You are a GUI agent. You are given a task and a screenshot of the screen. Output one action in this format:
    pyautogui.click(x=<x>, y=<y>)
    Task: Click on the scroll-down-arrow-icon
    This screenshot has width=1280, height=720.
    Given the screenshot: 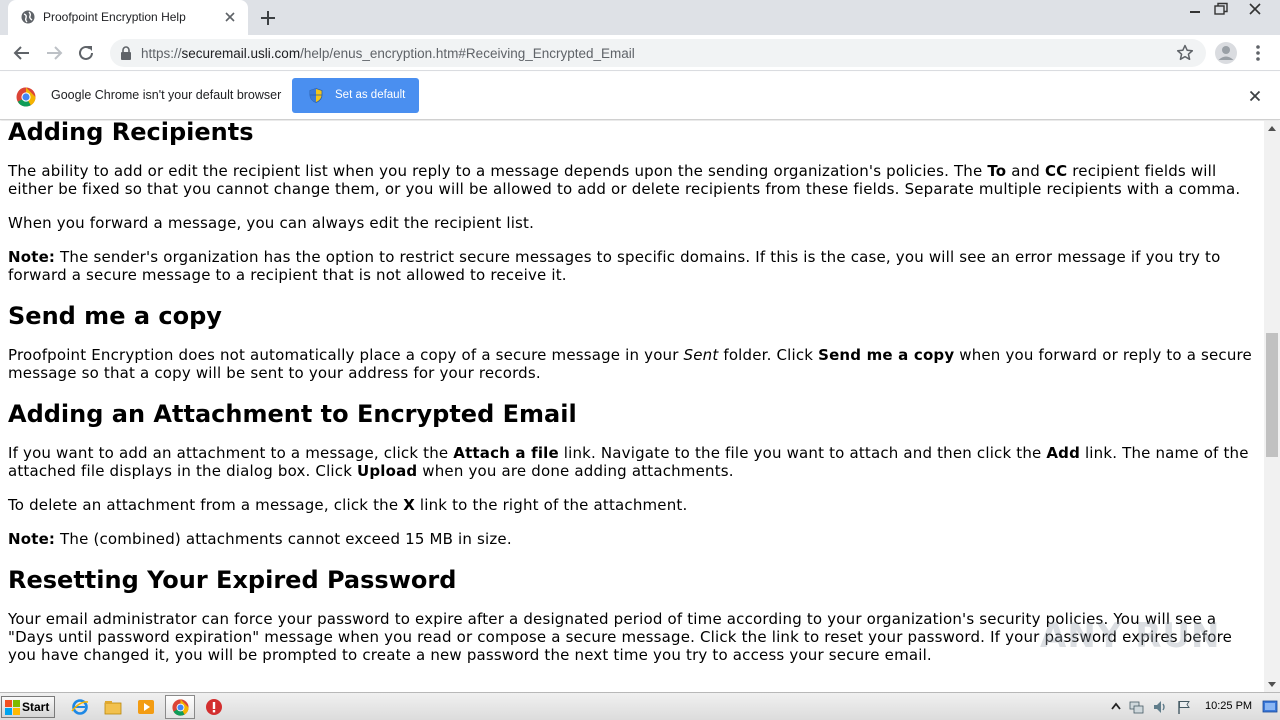 What is the action you would take?
    pyautogui.click(x=1272, y=685)
    